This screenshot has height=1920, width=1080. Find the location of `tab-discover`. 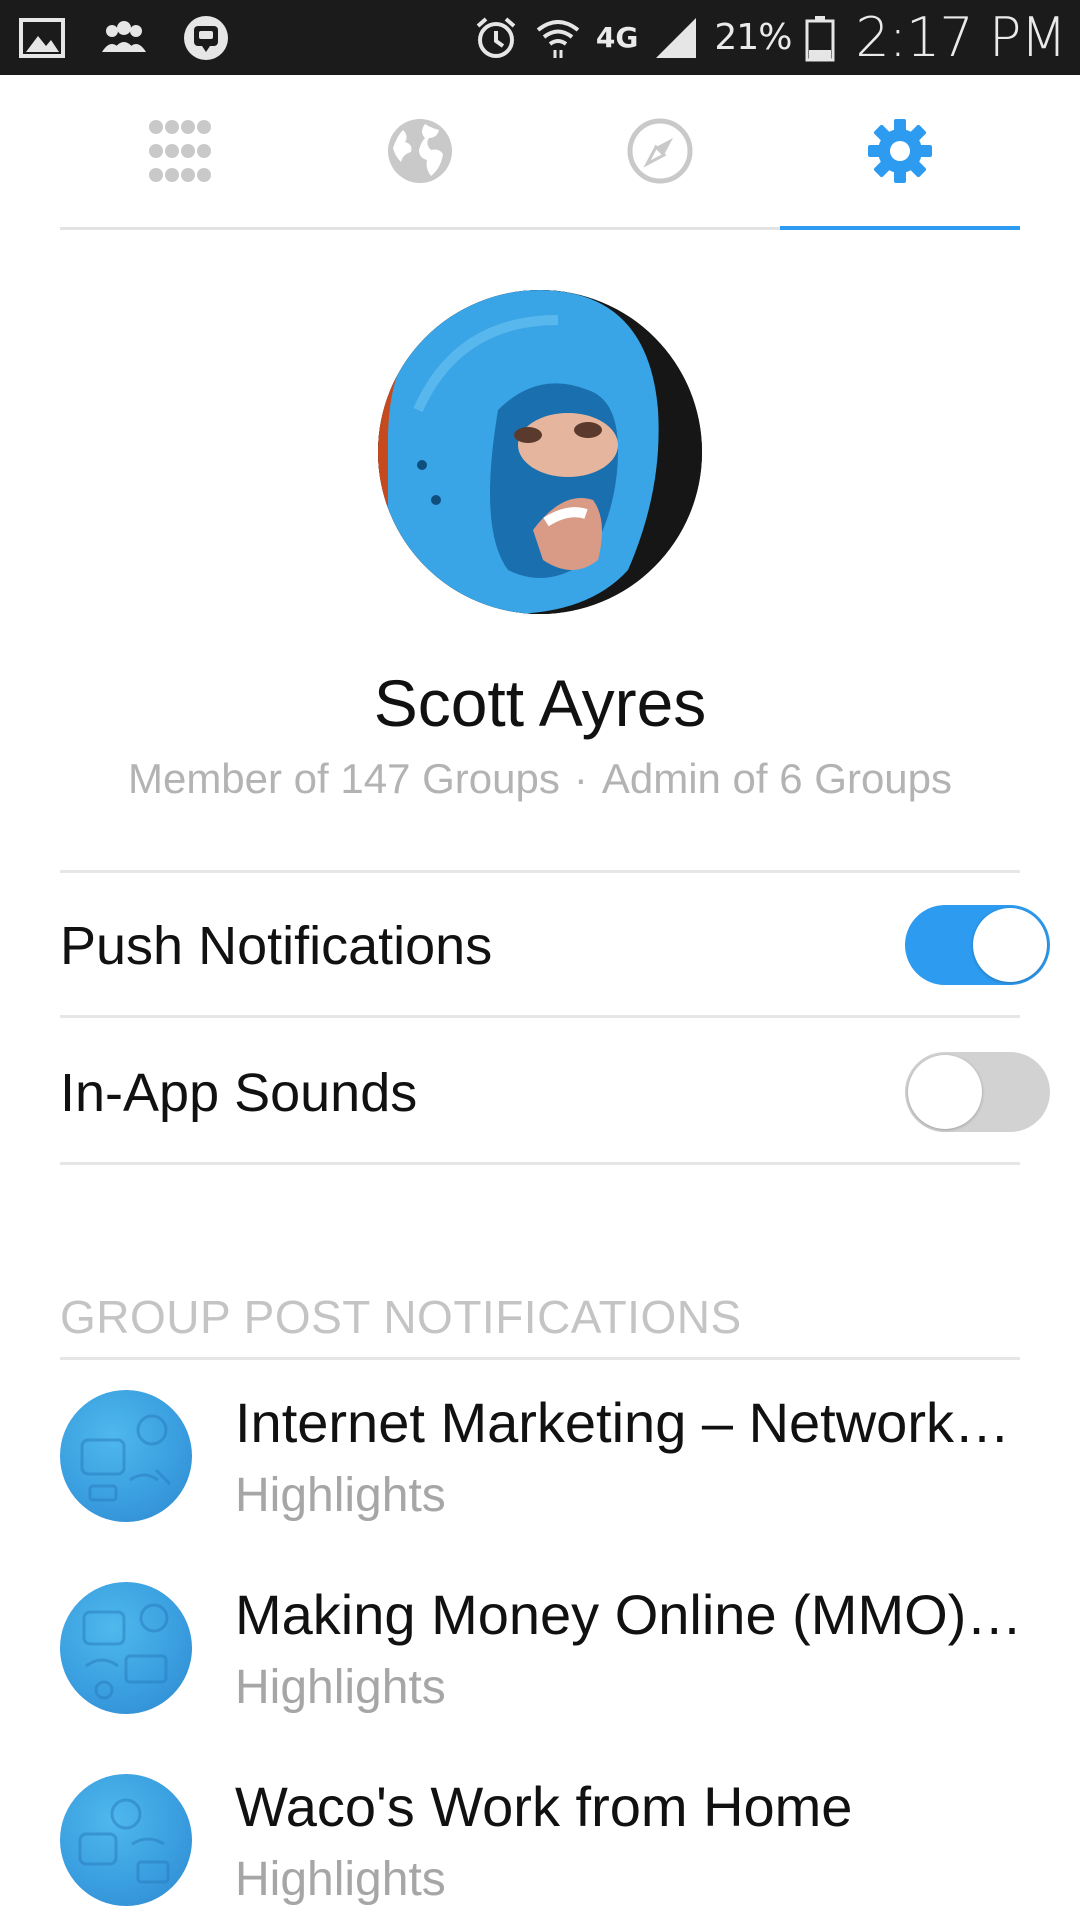

tab-discover is located at coordinates (420, 151).